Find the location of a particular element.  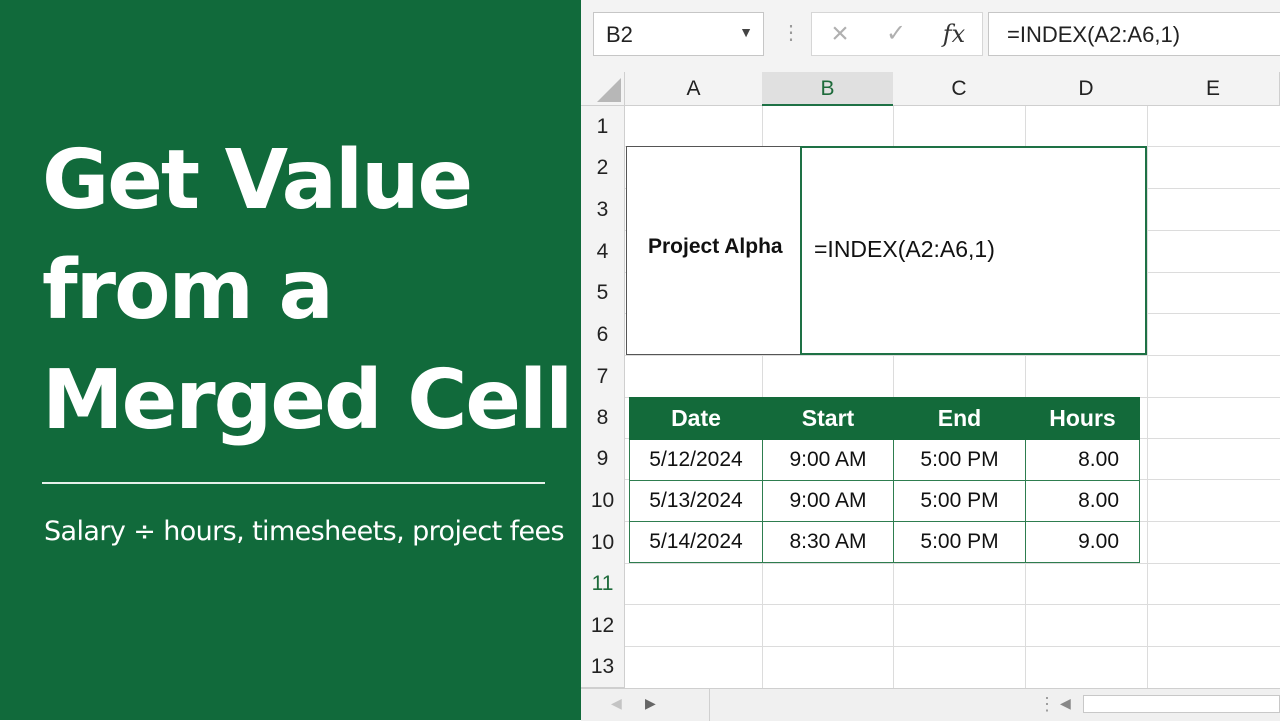

scroll-right-icon: ▶ is located at coordinates (650, 703).